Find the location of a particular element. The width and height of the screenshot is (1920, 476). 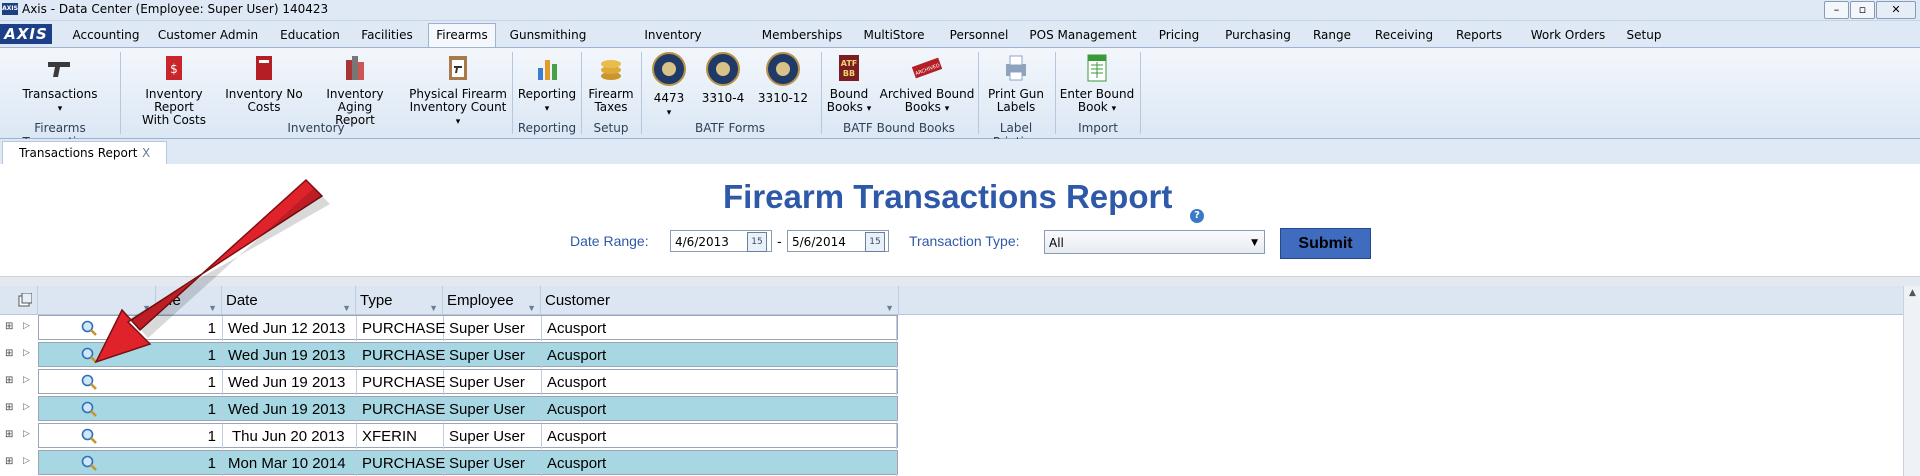

annotation-arrow is located at coordinates (212, 271).